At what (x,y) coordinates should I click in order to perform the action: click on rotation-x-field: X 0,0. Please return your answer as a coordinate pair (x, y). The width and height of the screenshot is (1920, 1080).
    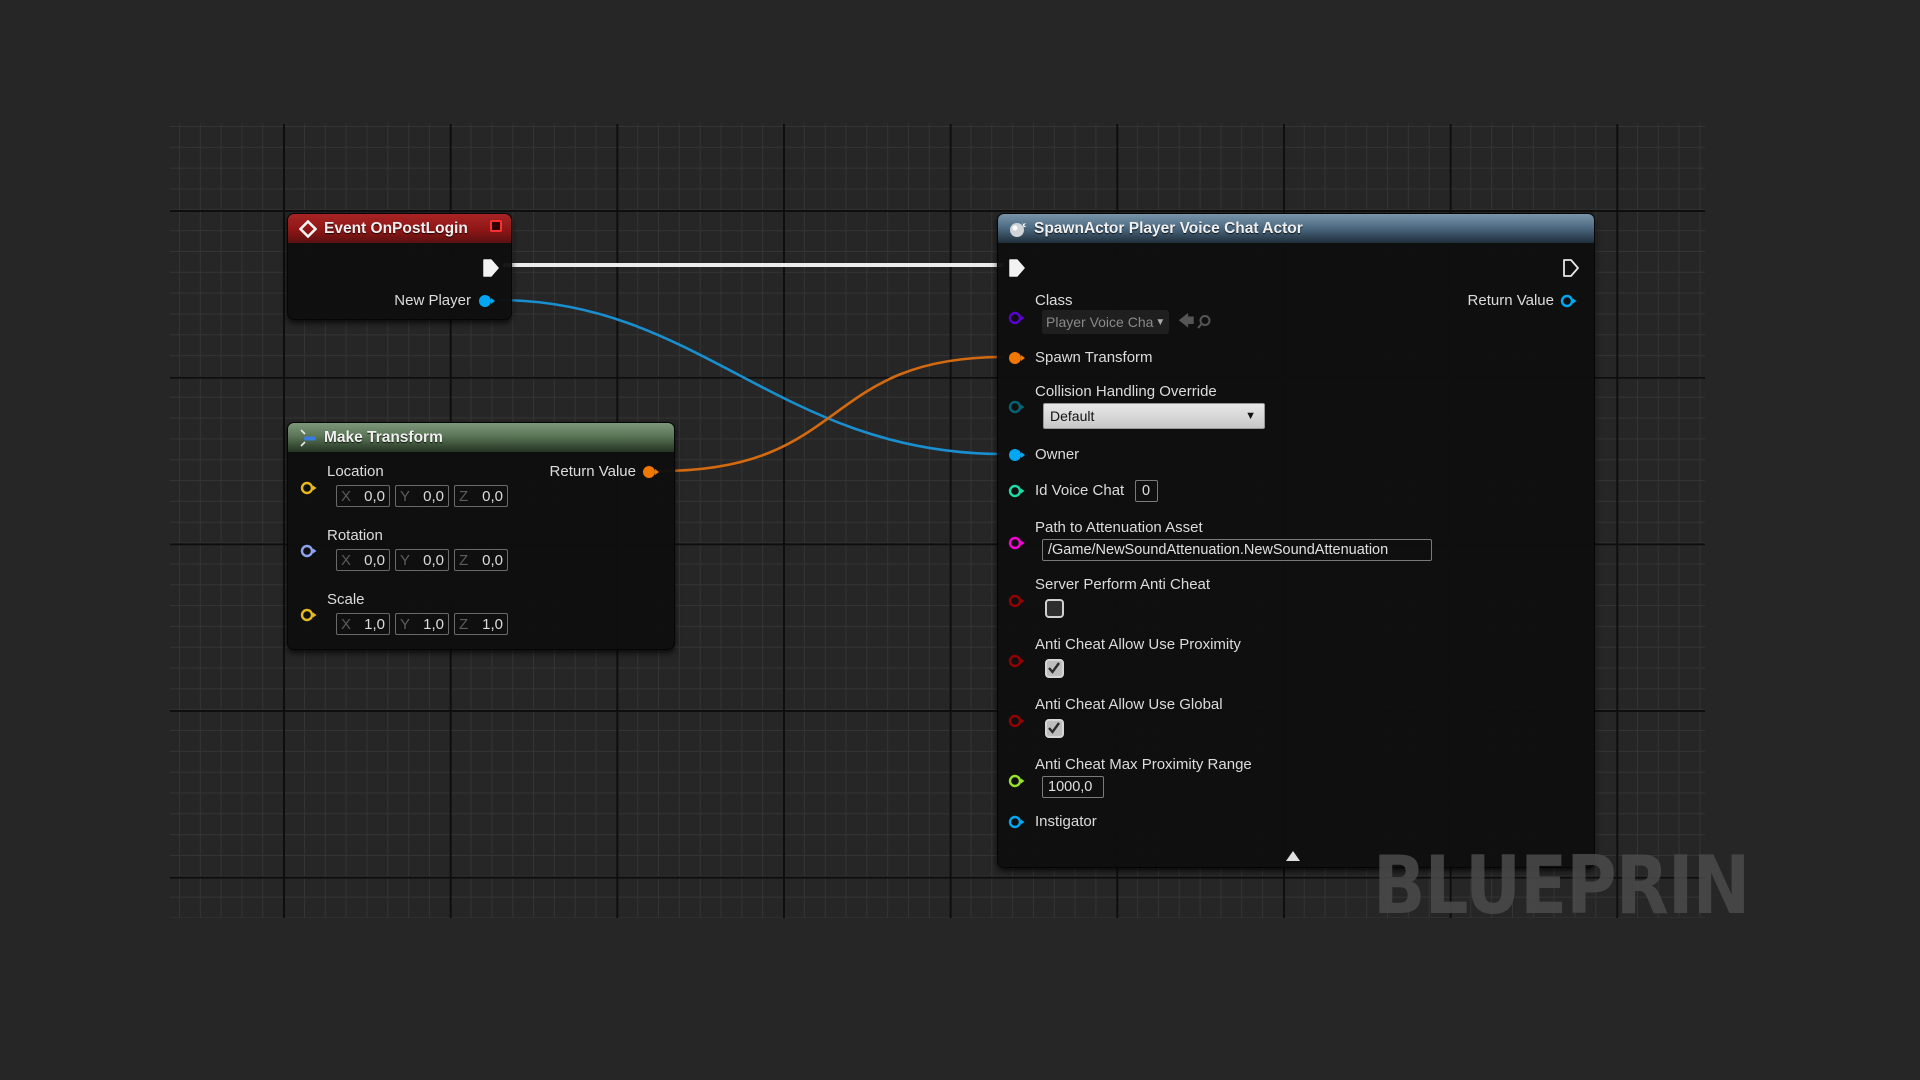
    Looking at the image, I should click on (363, 560).